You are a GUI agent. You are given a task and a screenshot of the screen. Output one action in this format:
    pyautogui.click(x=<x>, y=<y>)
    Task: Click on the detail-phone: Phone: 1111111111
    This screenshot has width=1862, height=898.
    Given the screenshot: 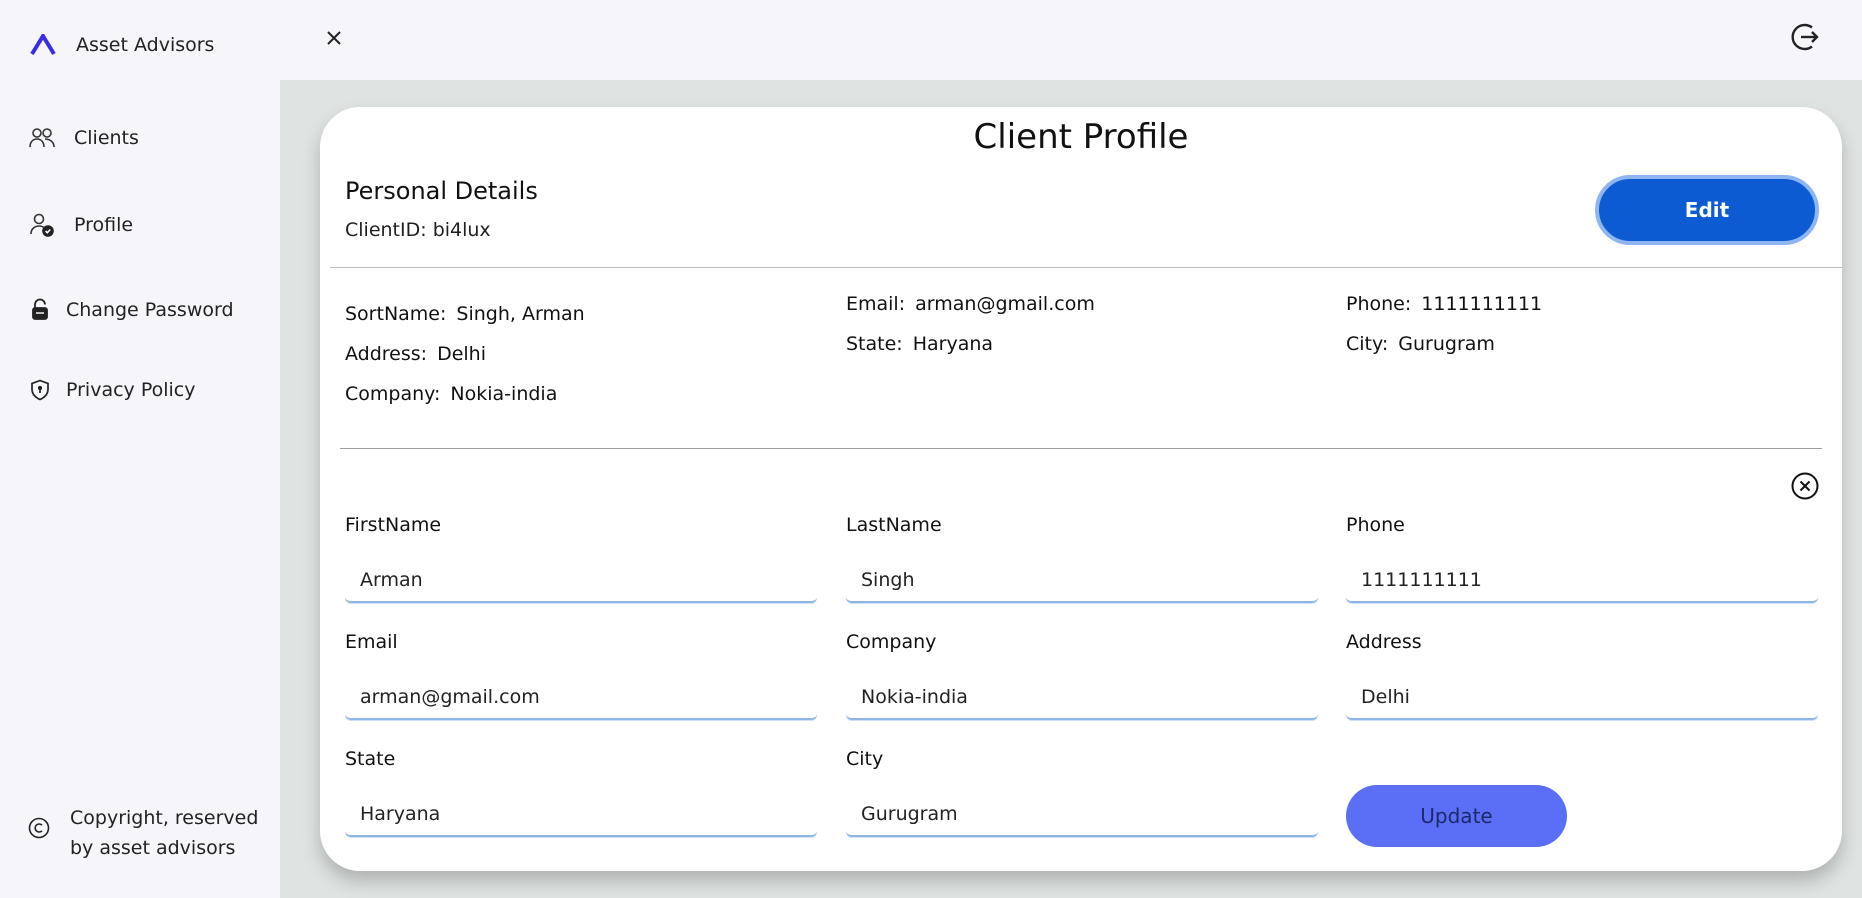 What is the action you would take?
    pyautogui.click(x=1444, y=304)
    